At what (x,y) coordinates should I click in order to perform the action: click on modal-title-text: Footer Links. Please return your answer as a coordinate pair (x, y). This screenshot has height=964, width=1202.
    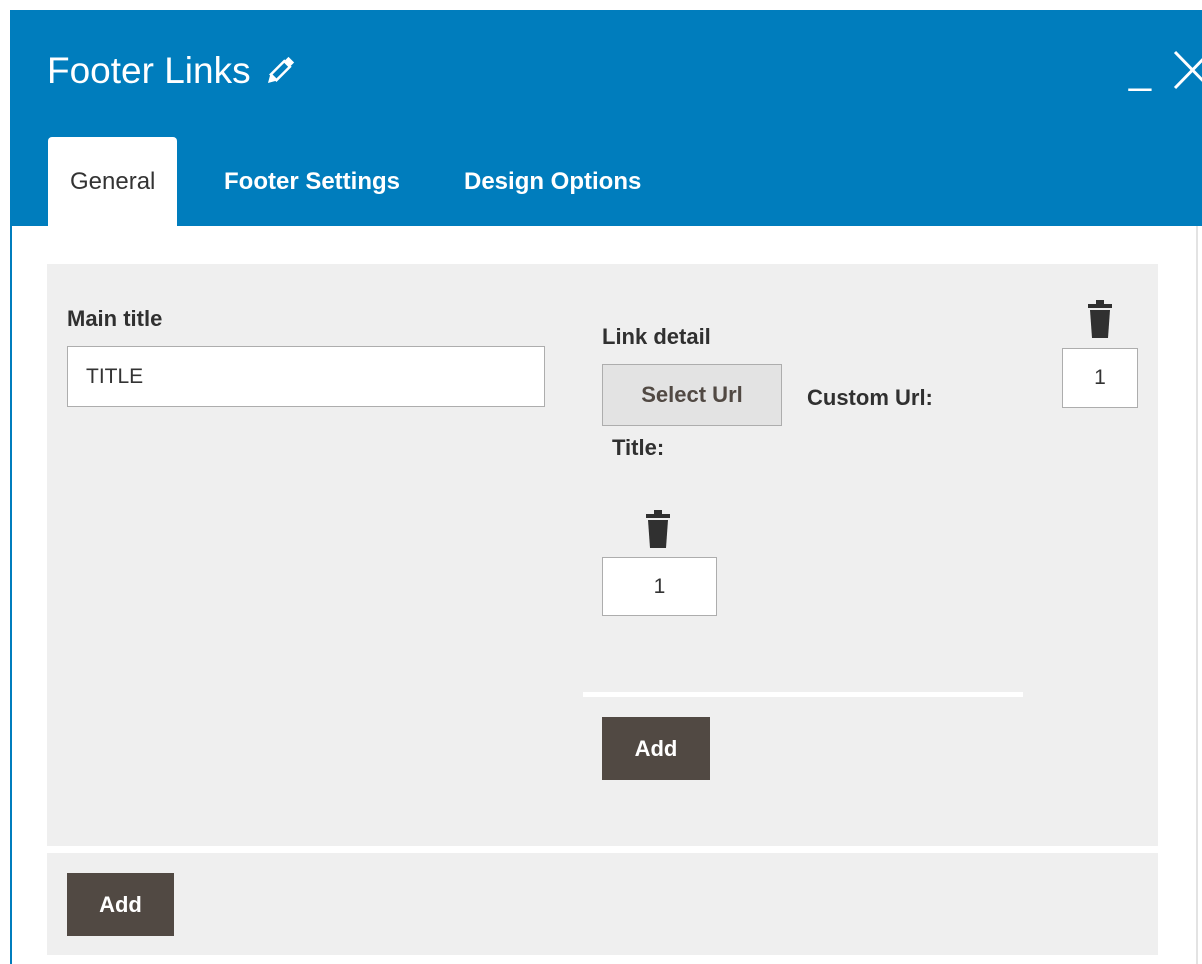
    Looking at the image, I should click on (149, 70).